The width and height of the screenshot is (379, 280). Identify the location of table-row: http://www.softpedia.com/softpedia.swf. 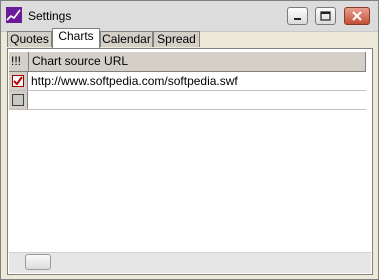
(187, 81).